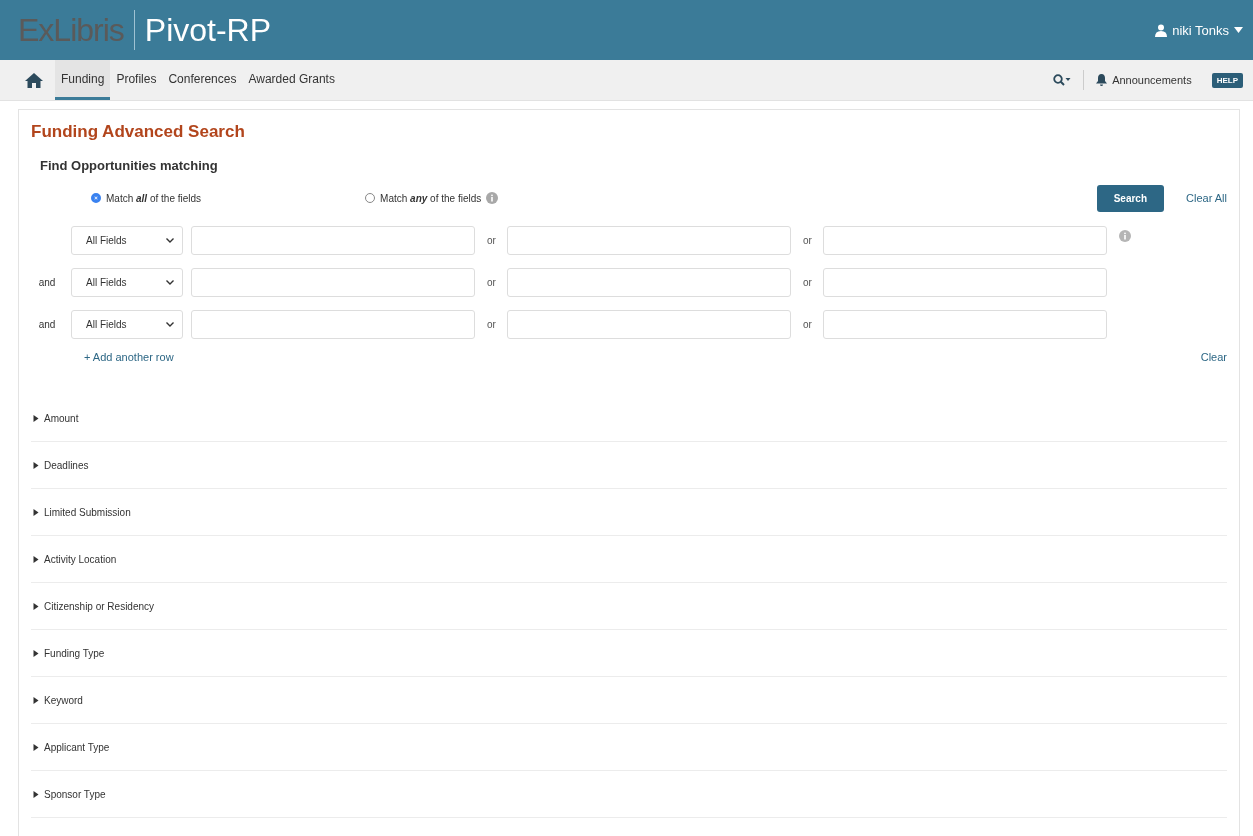  Describe the element at coordinates (1102, 80) in the screenshot. I see `bell-icon` at that location.